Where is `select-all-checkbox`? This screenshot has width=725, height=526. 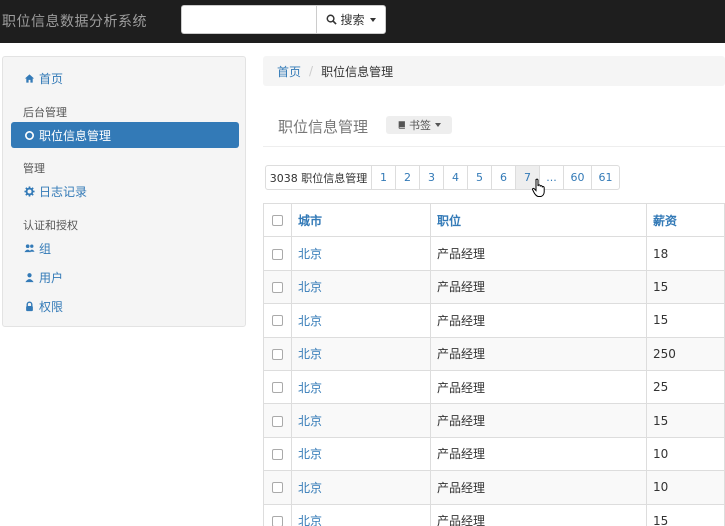
select-all-checkbox is located at coordinates (277, 221).